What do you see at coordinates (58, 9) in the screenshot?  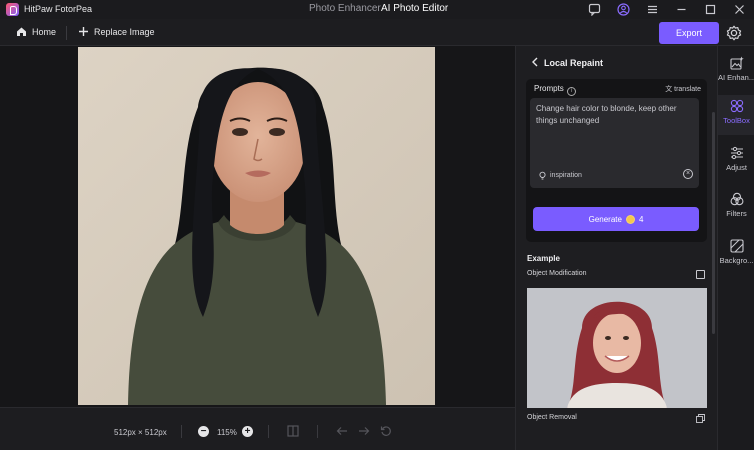 I see `app-name: HitPaw FotorPea` at bounding box center [58, 9].